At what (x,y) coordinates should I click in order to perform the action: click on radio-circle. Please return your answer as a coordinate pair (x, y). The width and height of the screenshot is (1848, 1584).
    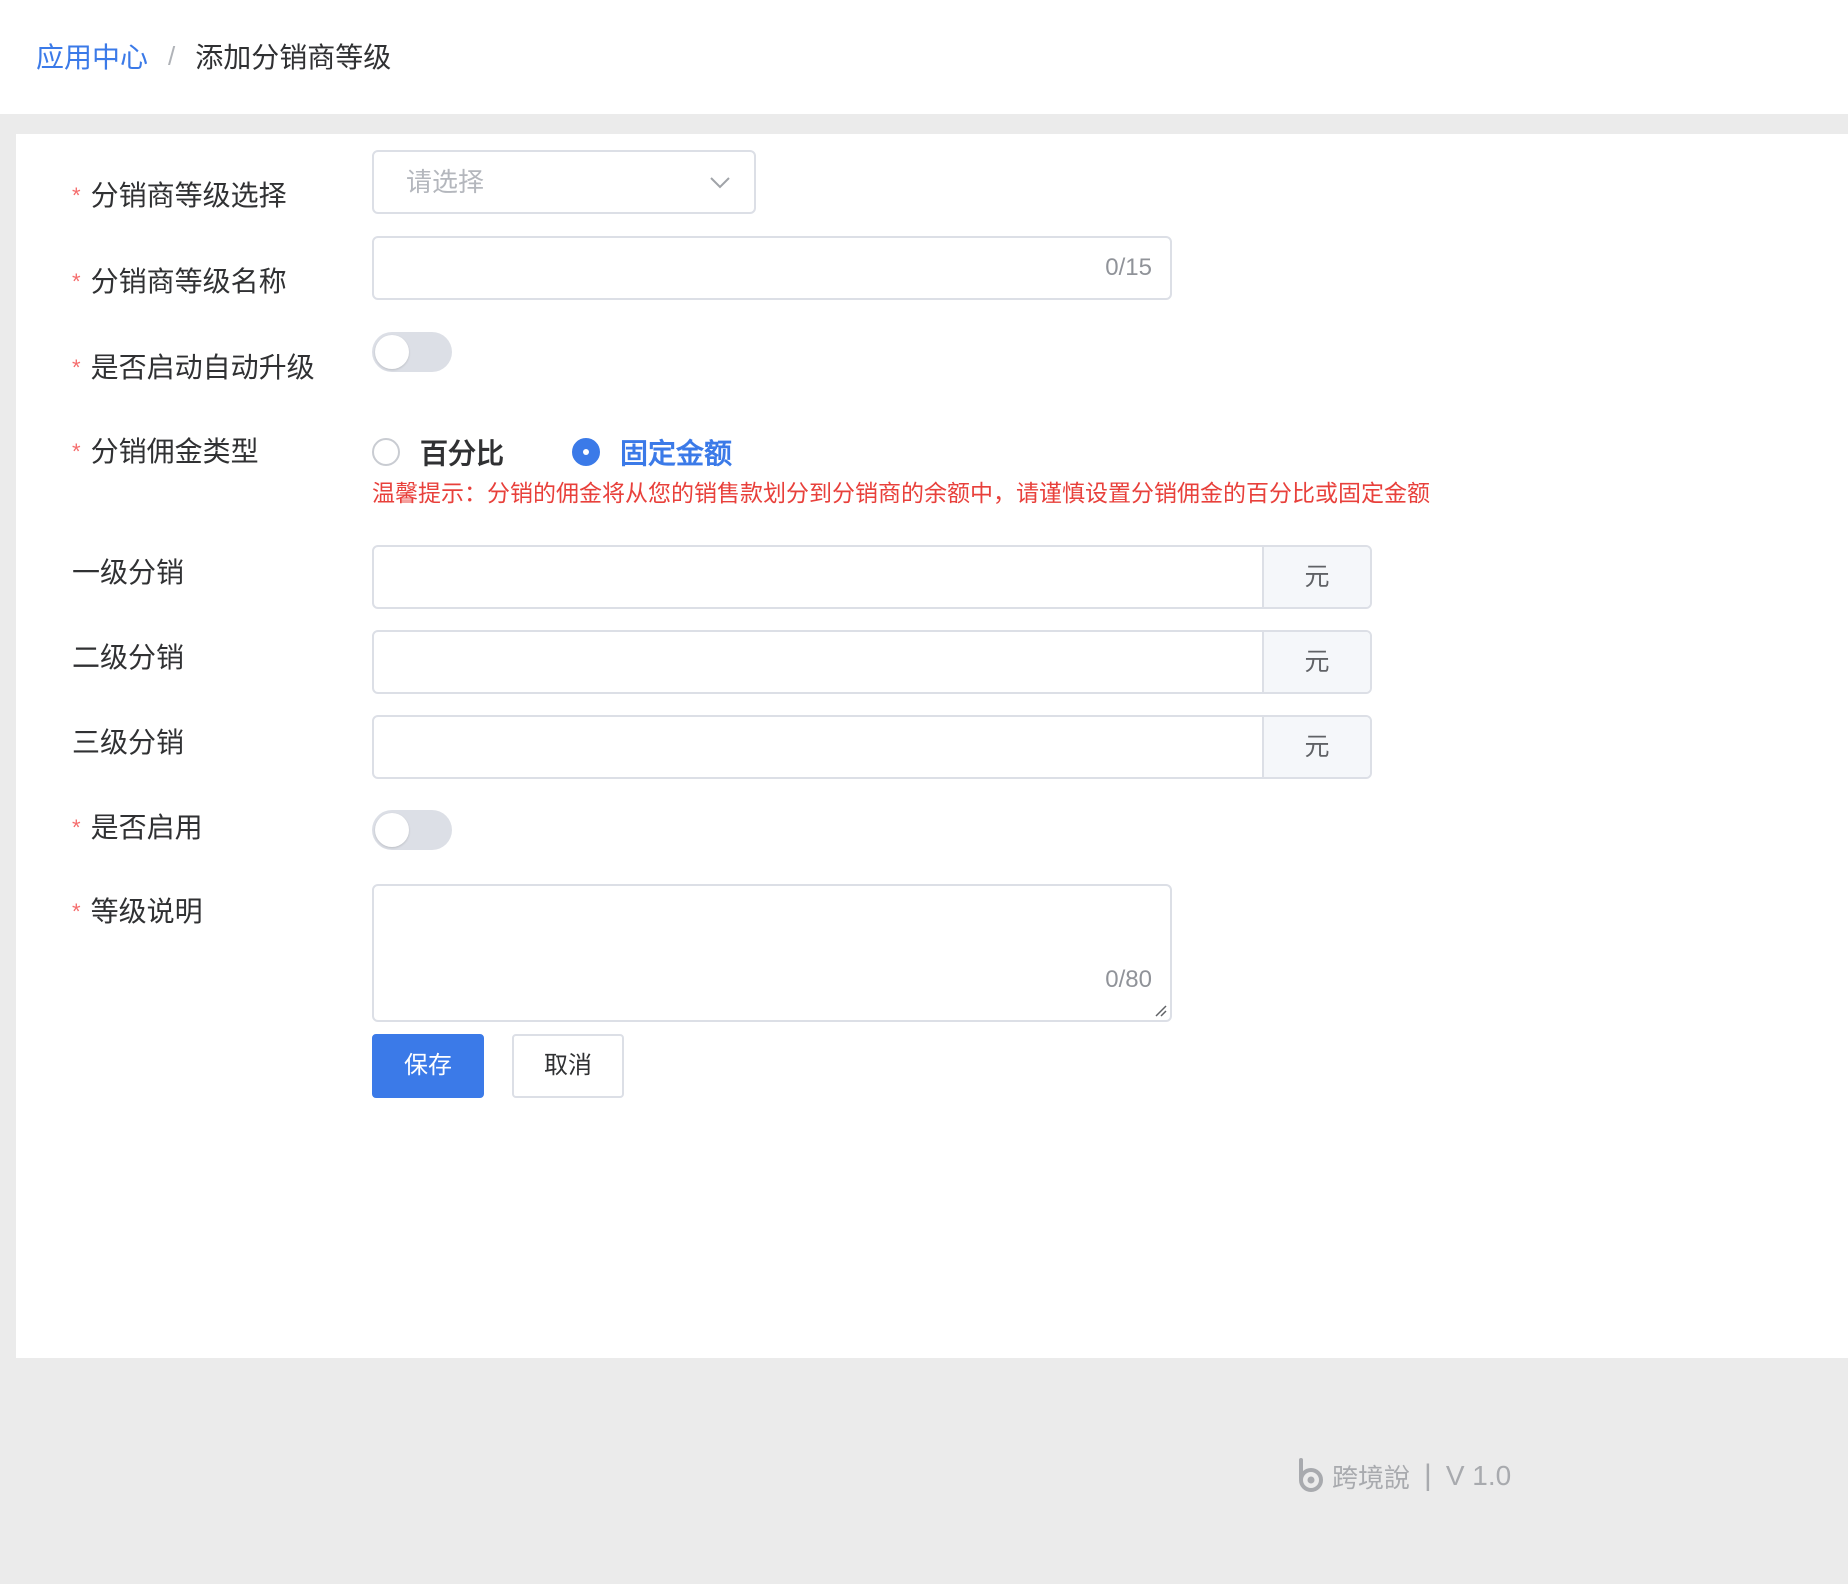
    Looking at the image, I should click on (386, 452).